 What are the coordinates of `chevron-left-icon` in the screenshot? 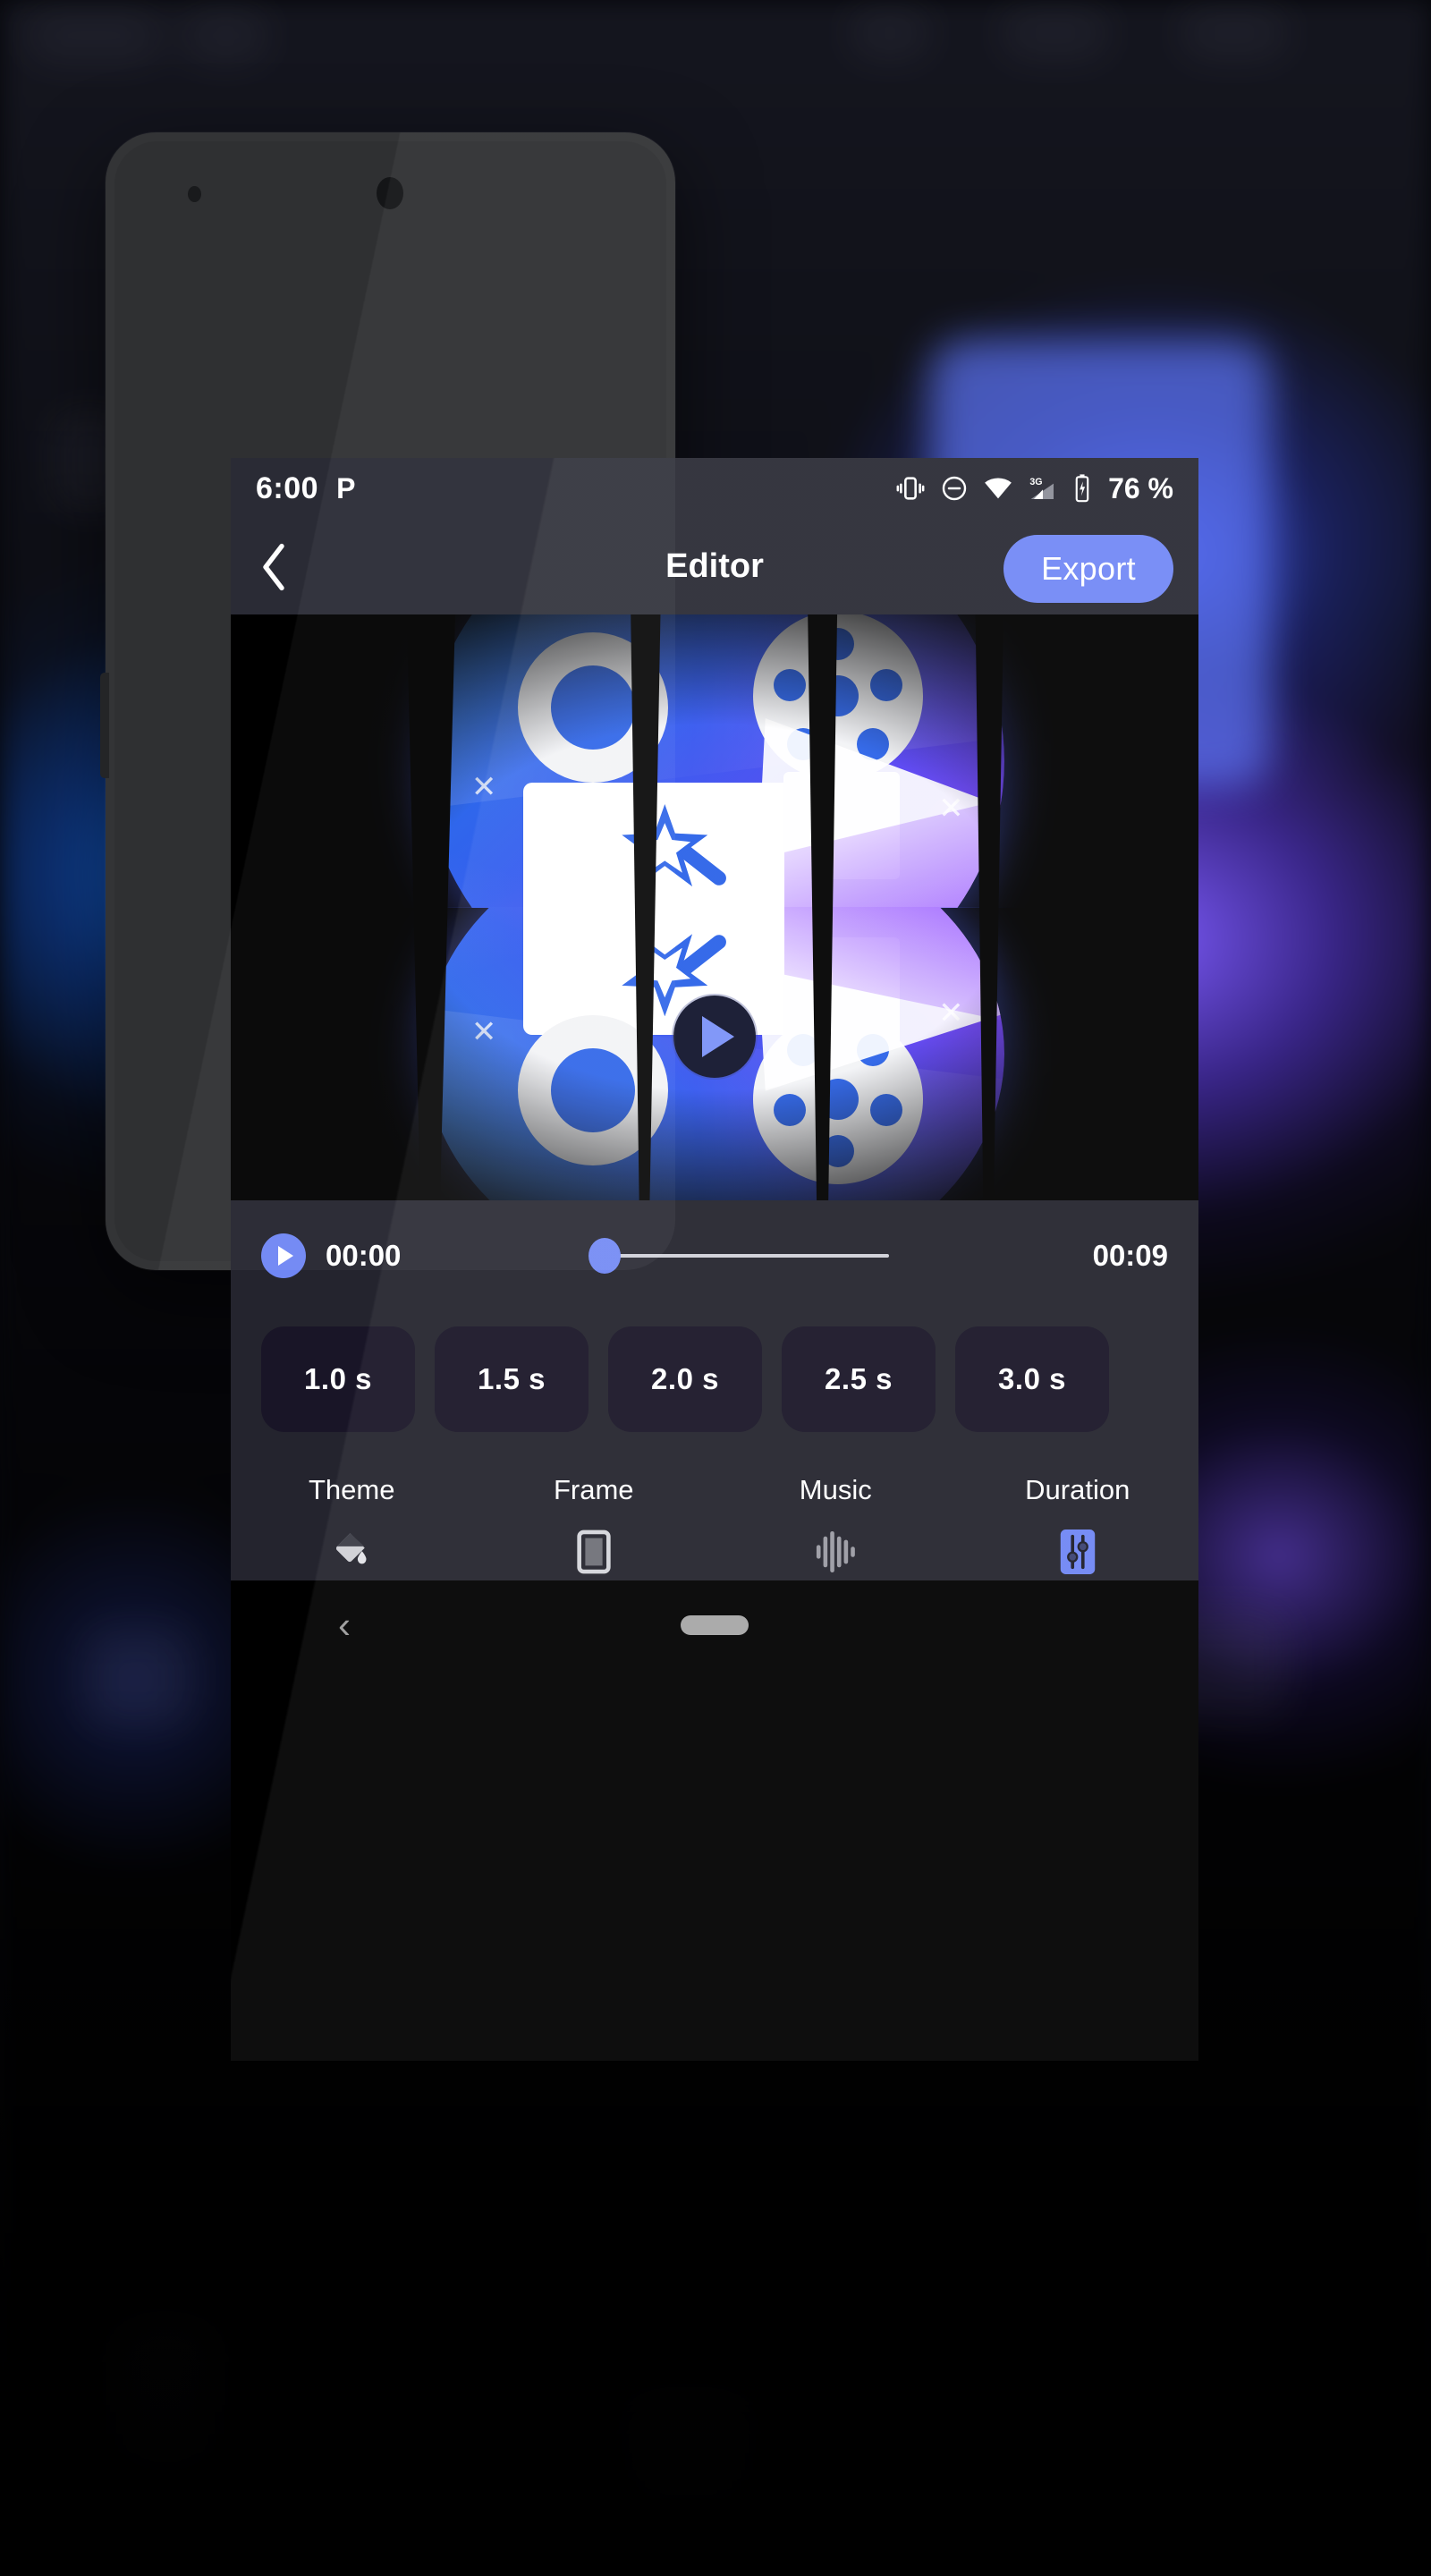 It's located at (274, 566).